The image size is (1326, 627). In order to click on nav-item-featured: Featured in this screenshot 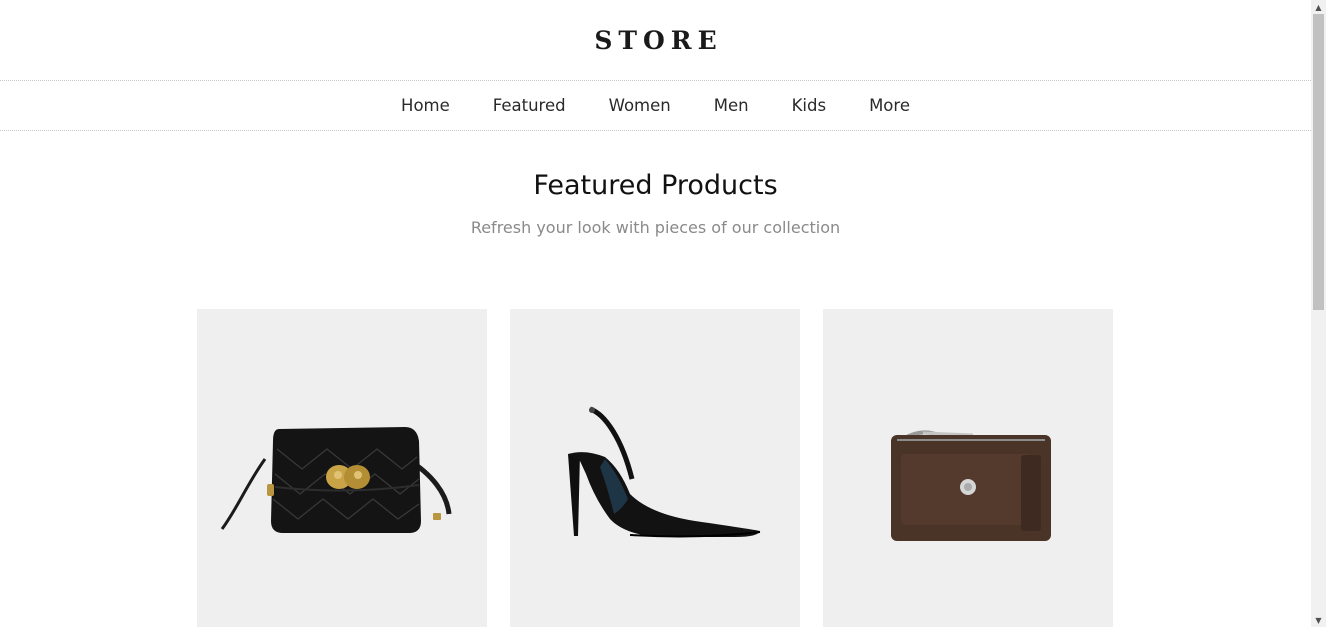, I will do `click(529, 105)`.